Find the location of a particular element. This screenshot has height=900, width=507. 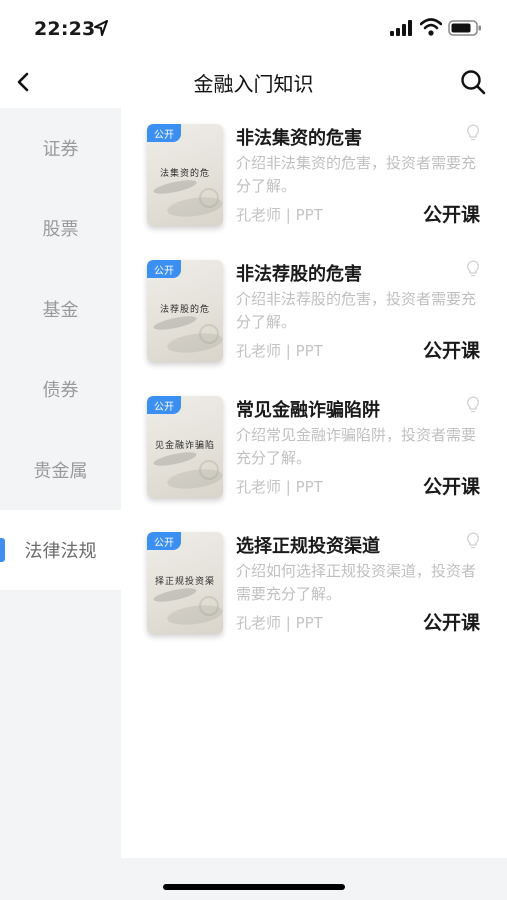

sidebar-item-label: 股票 is located at coordinates (60, 229).